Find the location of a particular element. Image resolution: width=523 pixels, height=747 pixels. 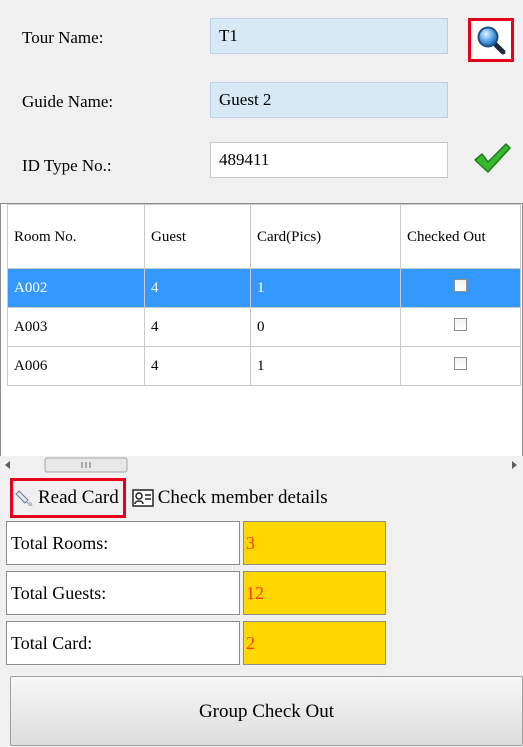

id-type-label: ID Type No.: is located at coordinates (67, 165).